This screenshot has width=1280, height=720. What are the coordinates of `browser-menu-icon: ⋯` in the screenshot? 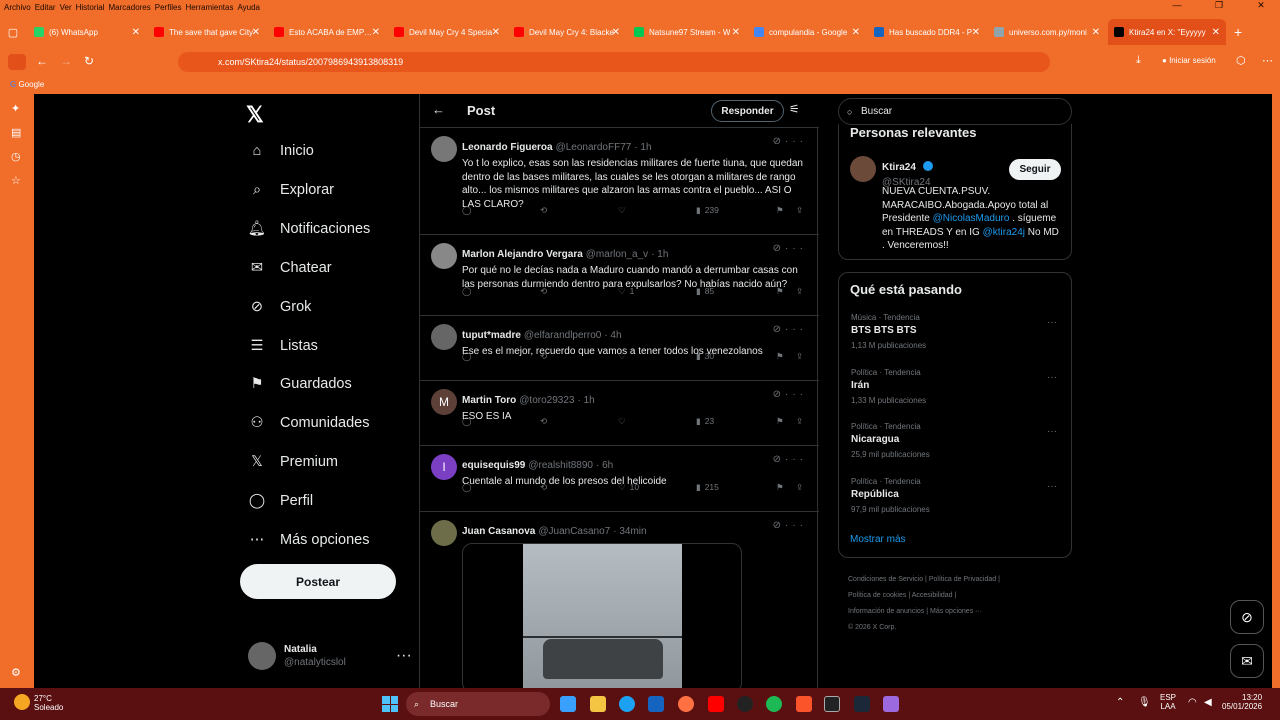 It's located at (1267, 60).